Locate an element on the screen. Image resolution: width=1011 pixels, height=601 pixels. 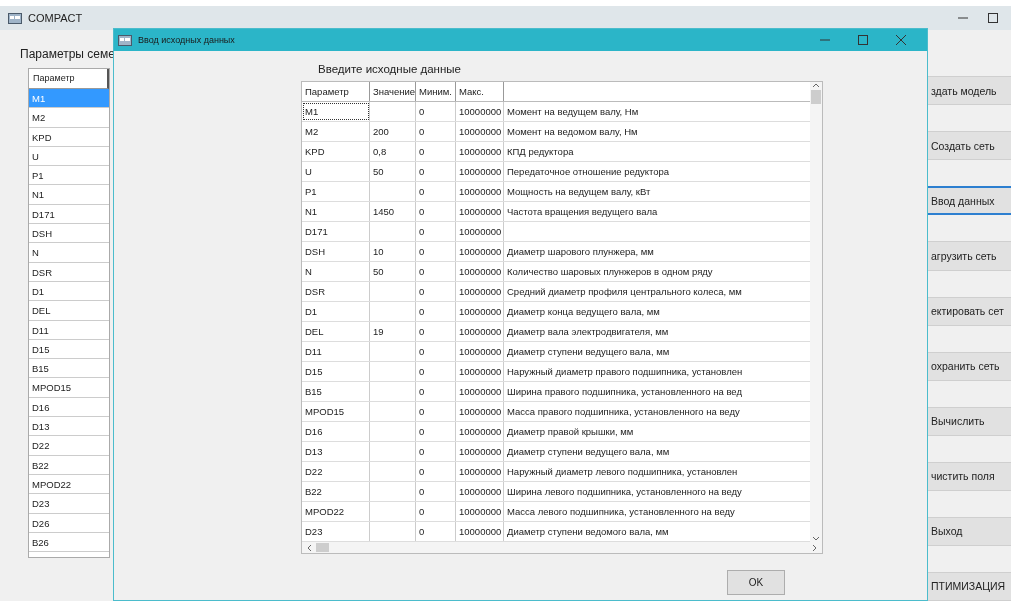
table-cell: MPOD22 is located at coordinates (336, 511).